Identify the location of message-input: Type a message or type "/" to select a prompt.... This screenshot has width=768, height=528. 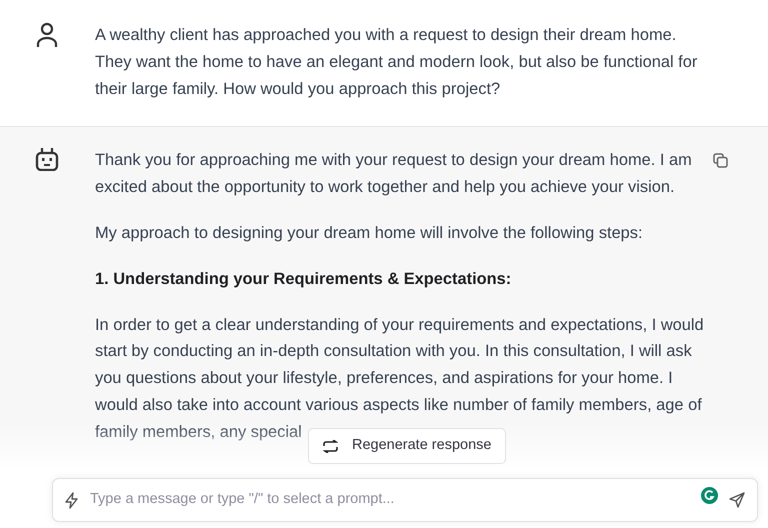
(394, 500).